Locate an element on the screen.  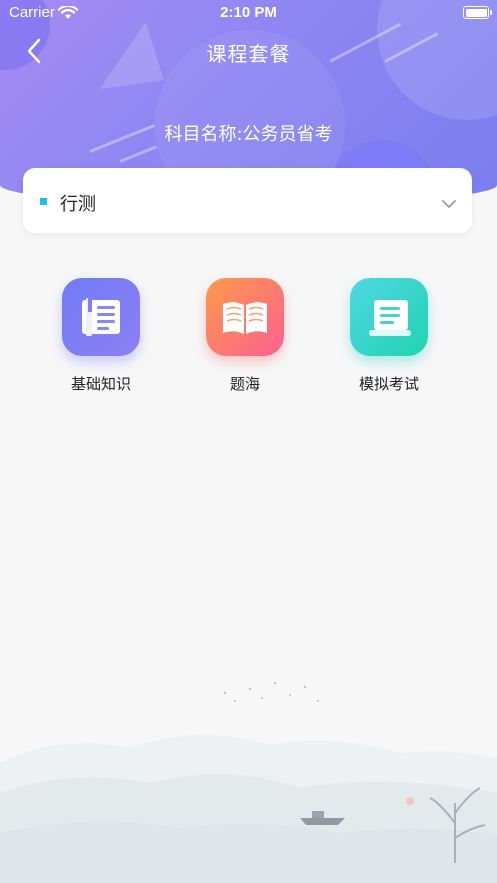
chevron-down-icon is located at coordinates (449, 203).